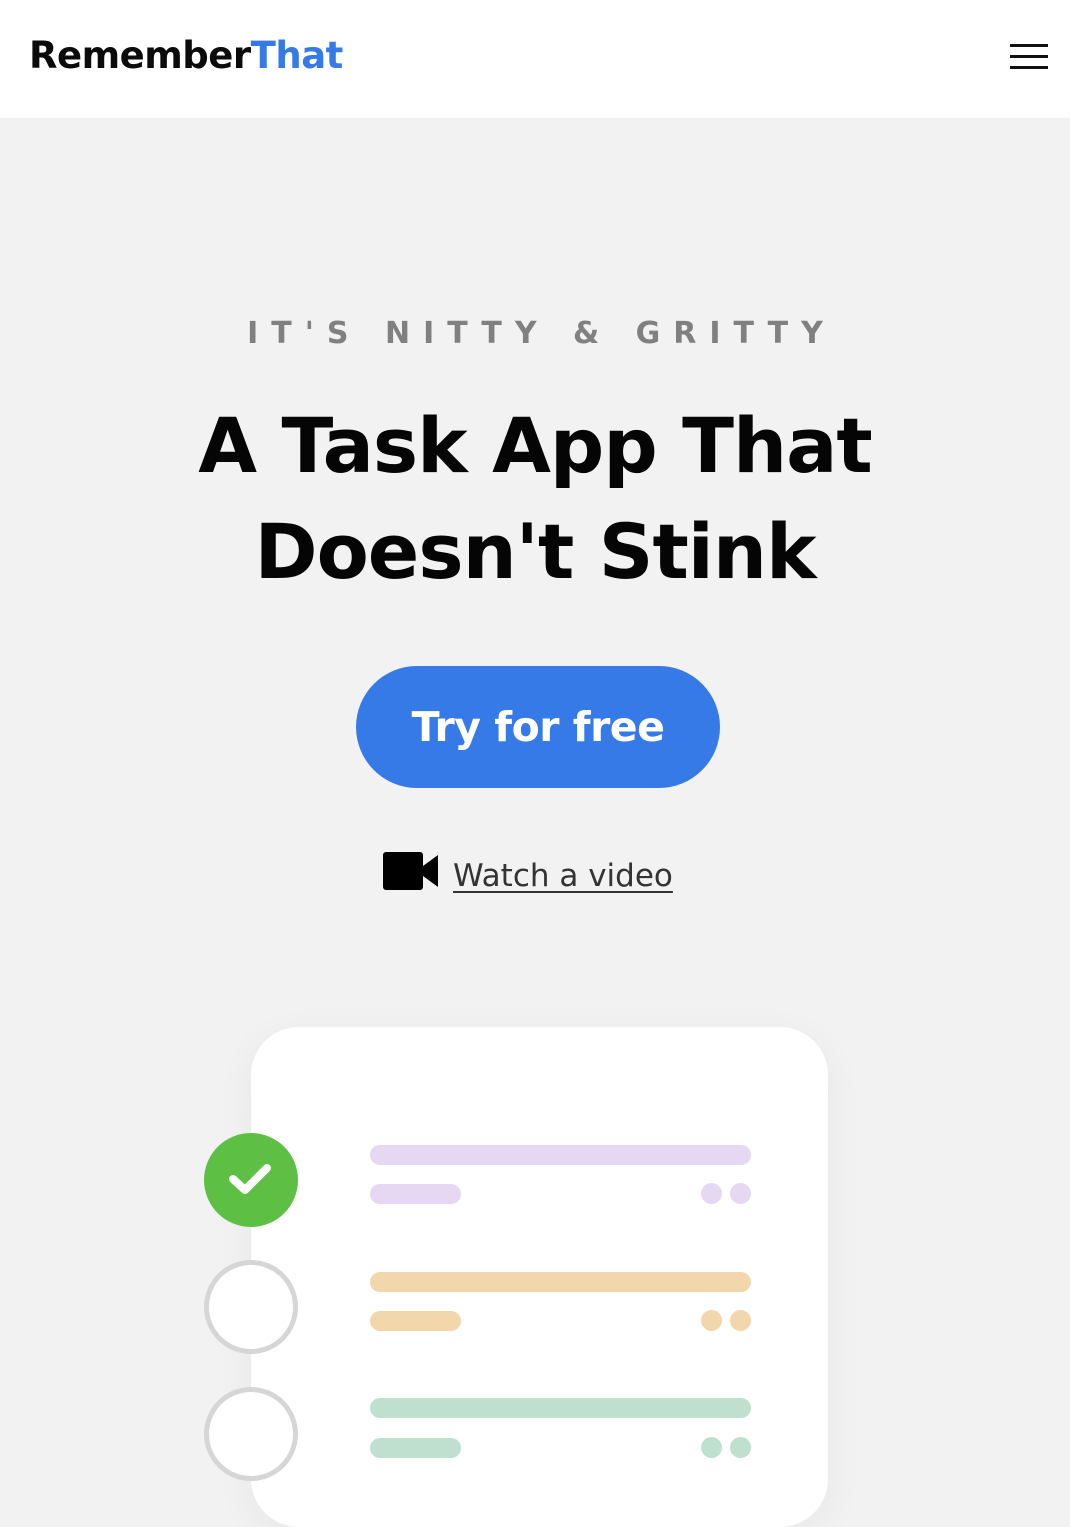 Image resolution: width=1070 pixels, height=1527 pixels. I want to click on hamburger-menu-icon, so click(1029, 57).